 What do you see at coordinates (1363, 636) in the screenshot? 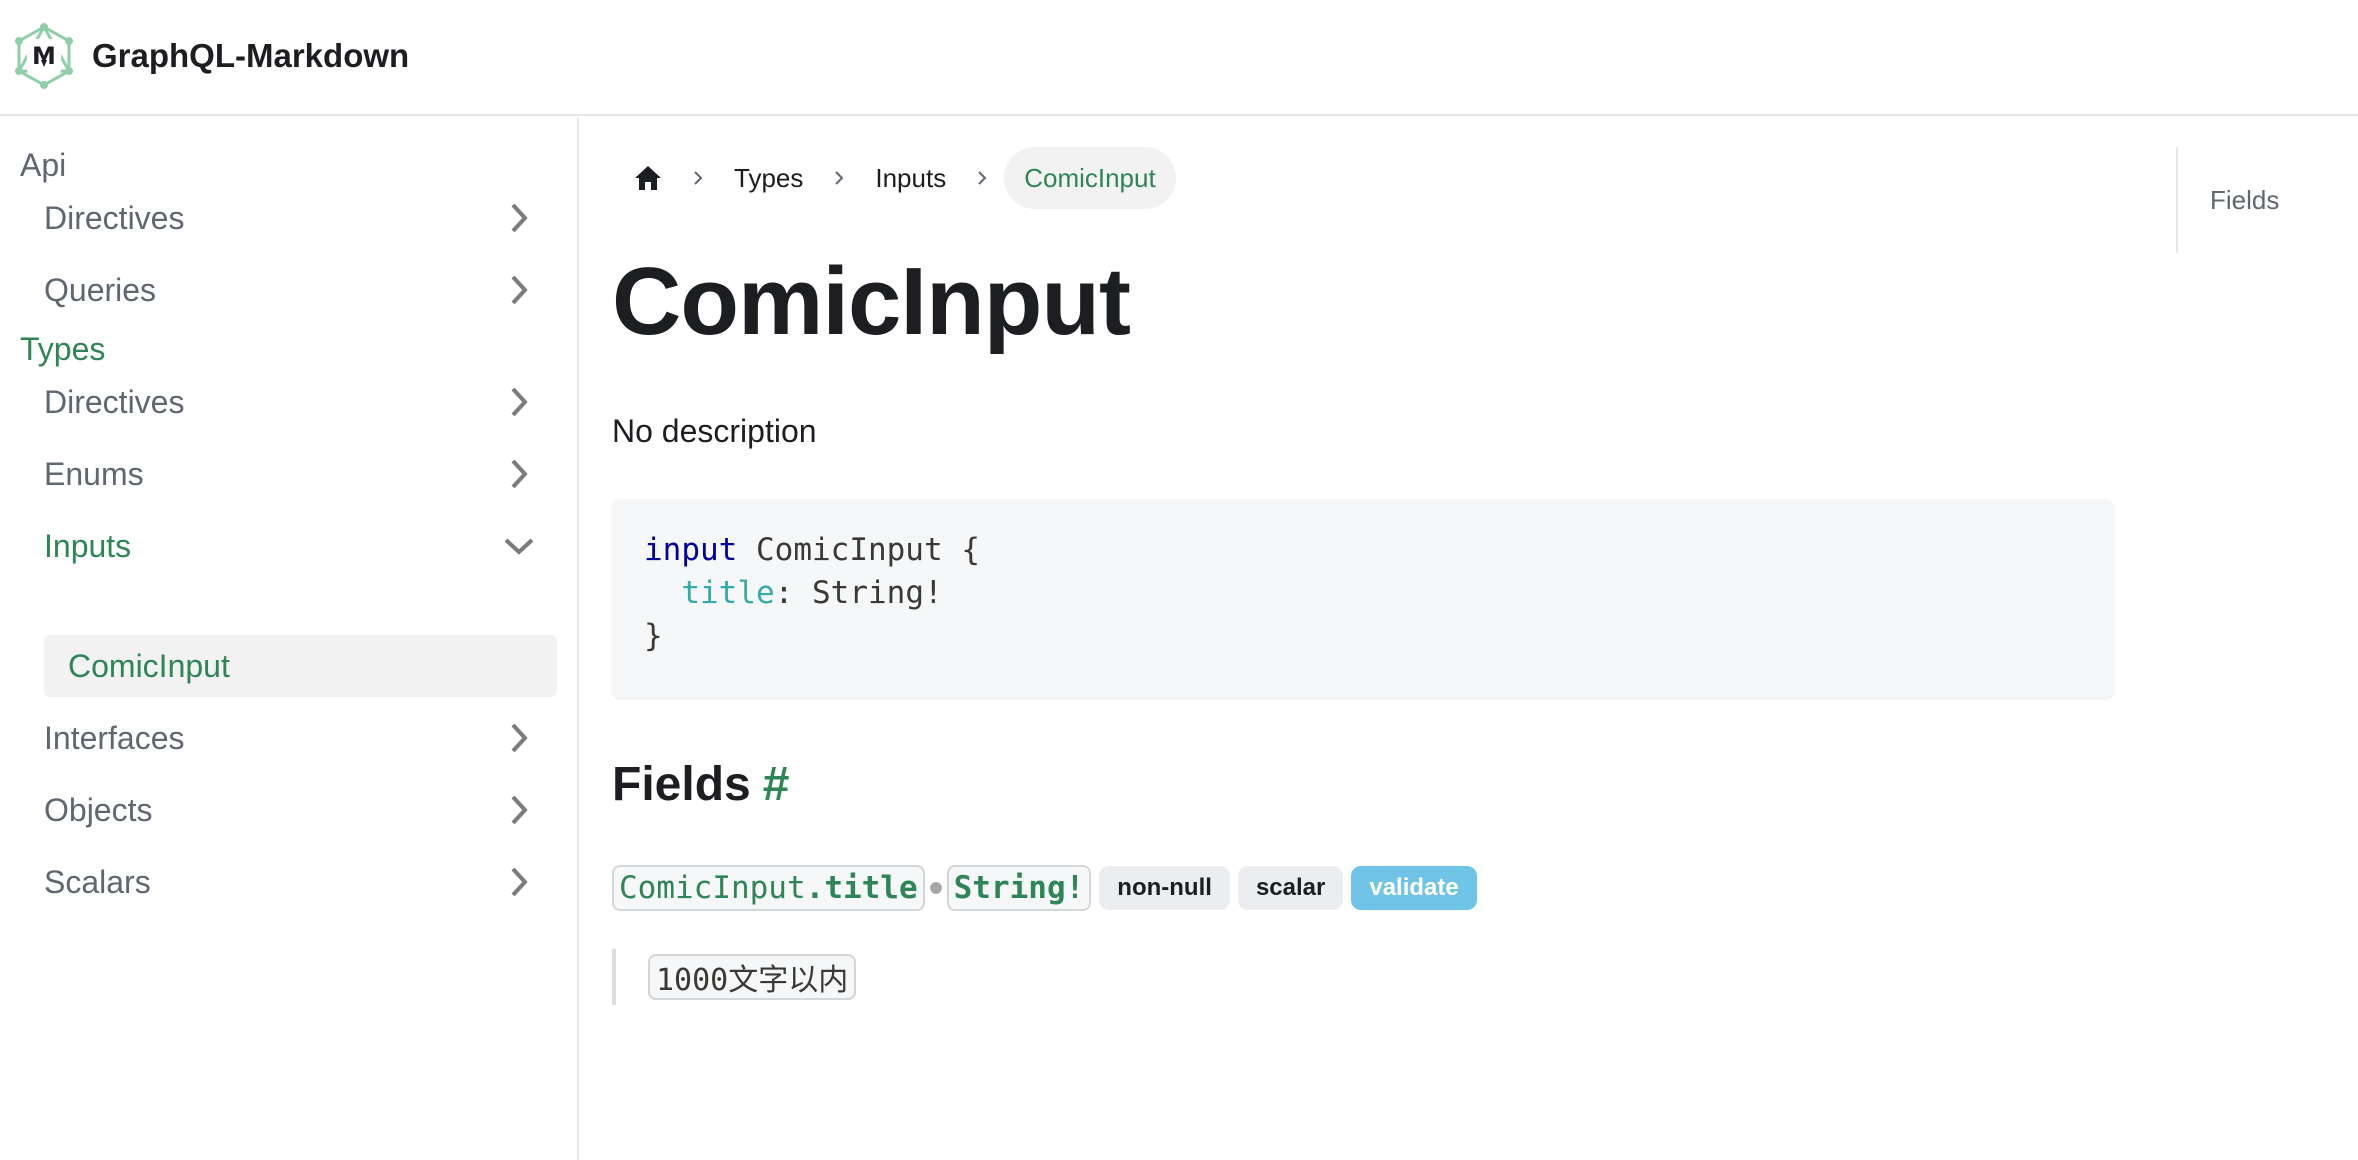
I see `code-line-3: }` at bounding box center [1363, 636].